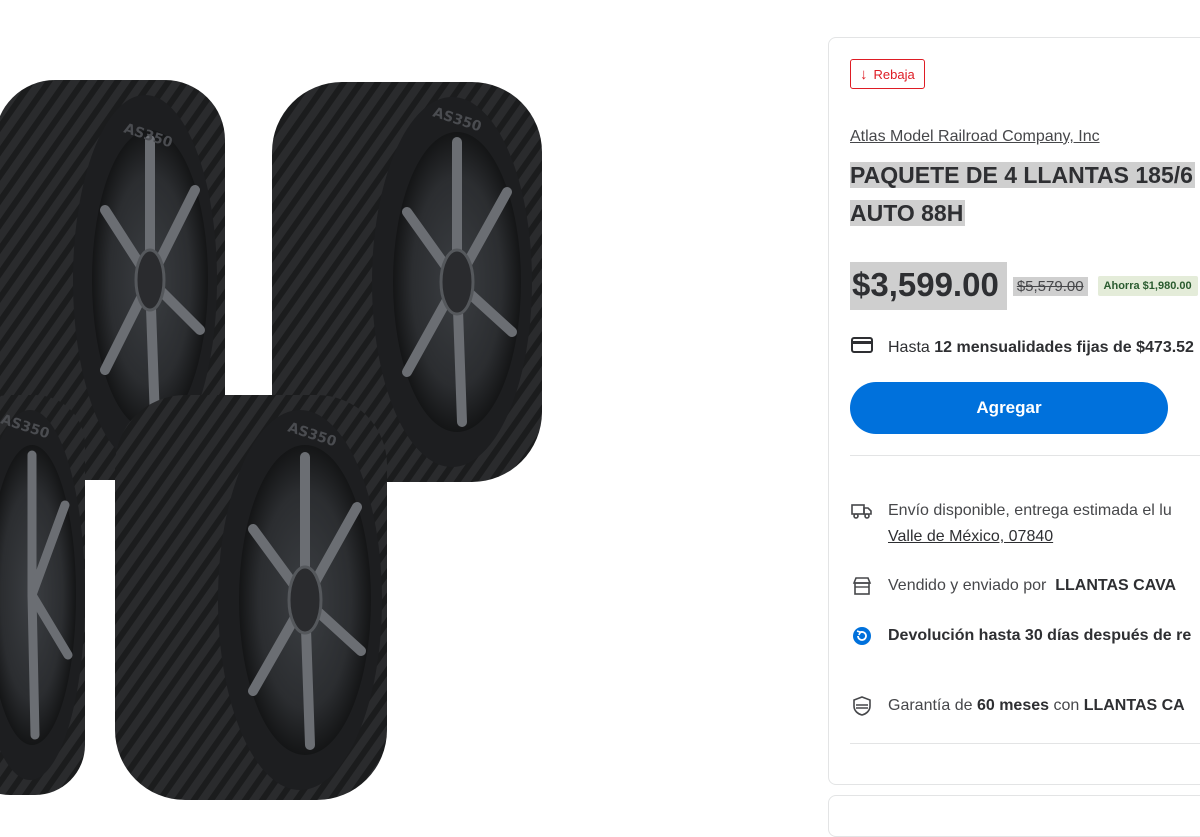 This screenshot has width=1200, height=837. I want to click on warranty-months: 60 meses, so click(1013, 705).